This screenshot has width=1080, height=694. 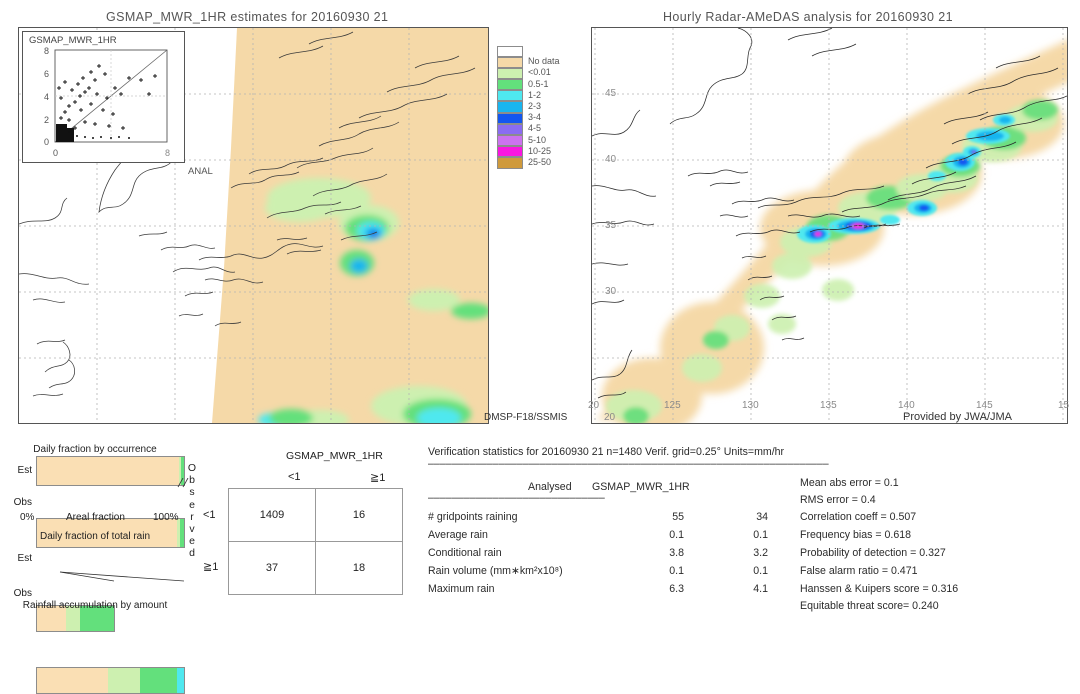 What do you see at coordinates (678, 517) in the screenshot?
I see `verification-row-analysed: 55` at bounding box center [678, 517].